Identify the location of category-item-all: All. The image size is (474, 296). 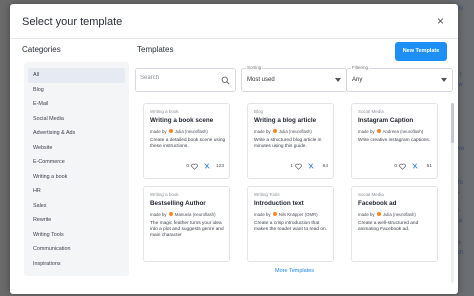
(76, 75).